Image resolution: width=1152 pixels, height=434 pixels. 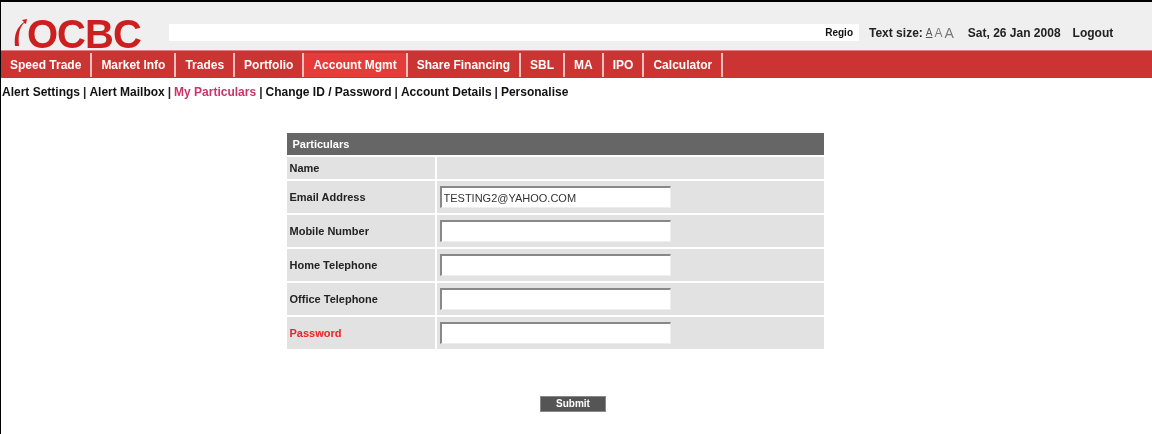 What do you see at coordinates (328, 92) in the screenshot?
I see `subnav-link: Change ID / Password` at bounding box center [328, 92].